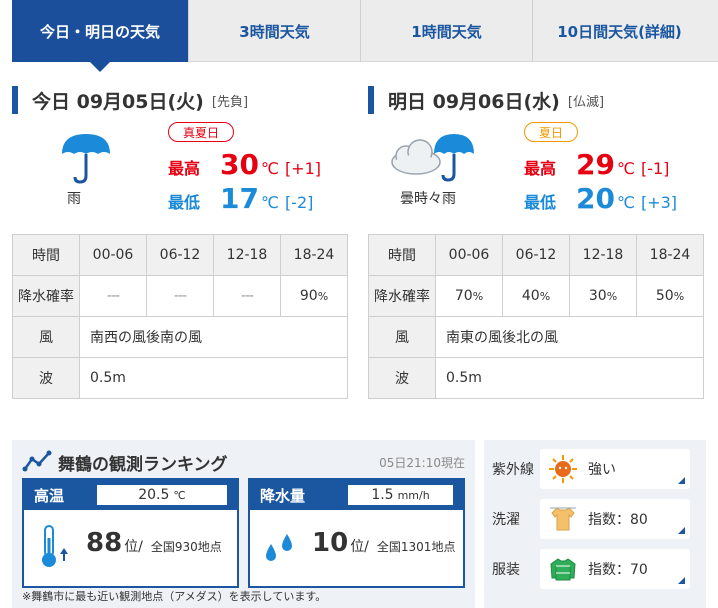 This screenshot has height=608, width=718. Describe the element at coordinates (184, 168) in the screenshot. I see `high-label: 最高` at that location.